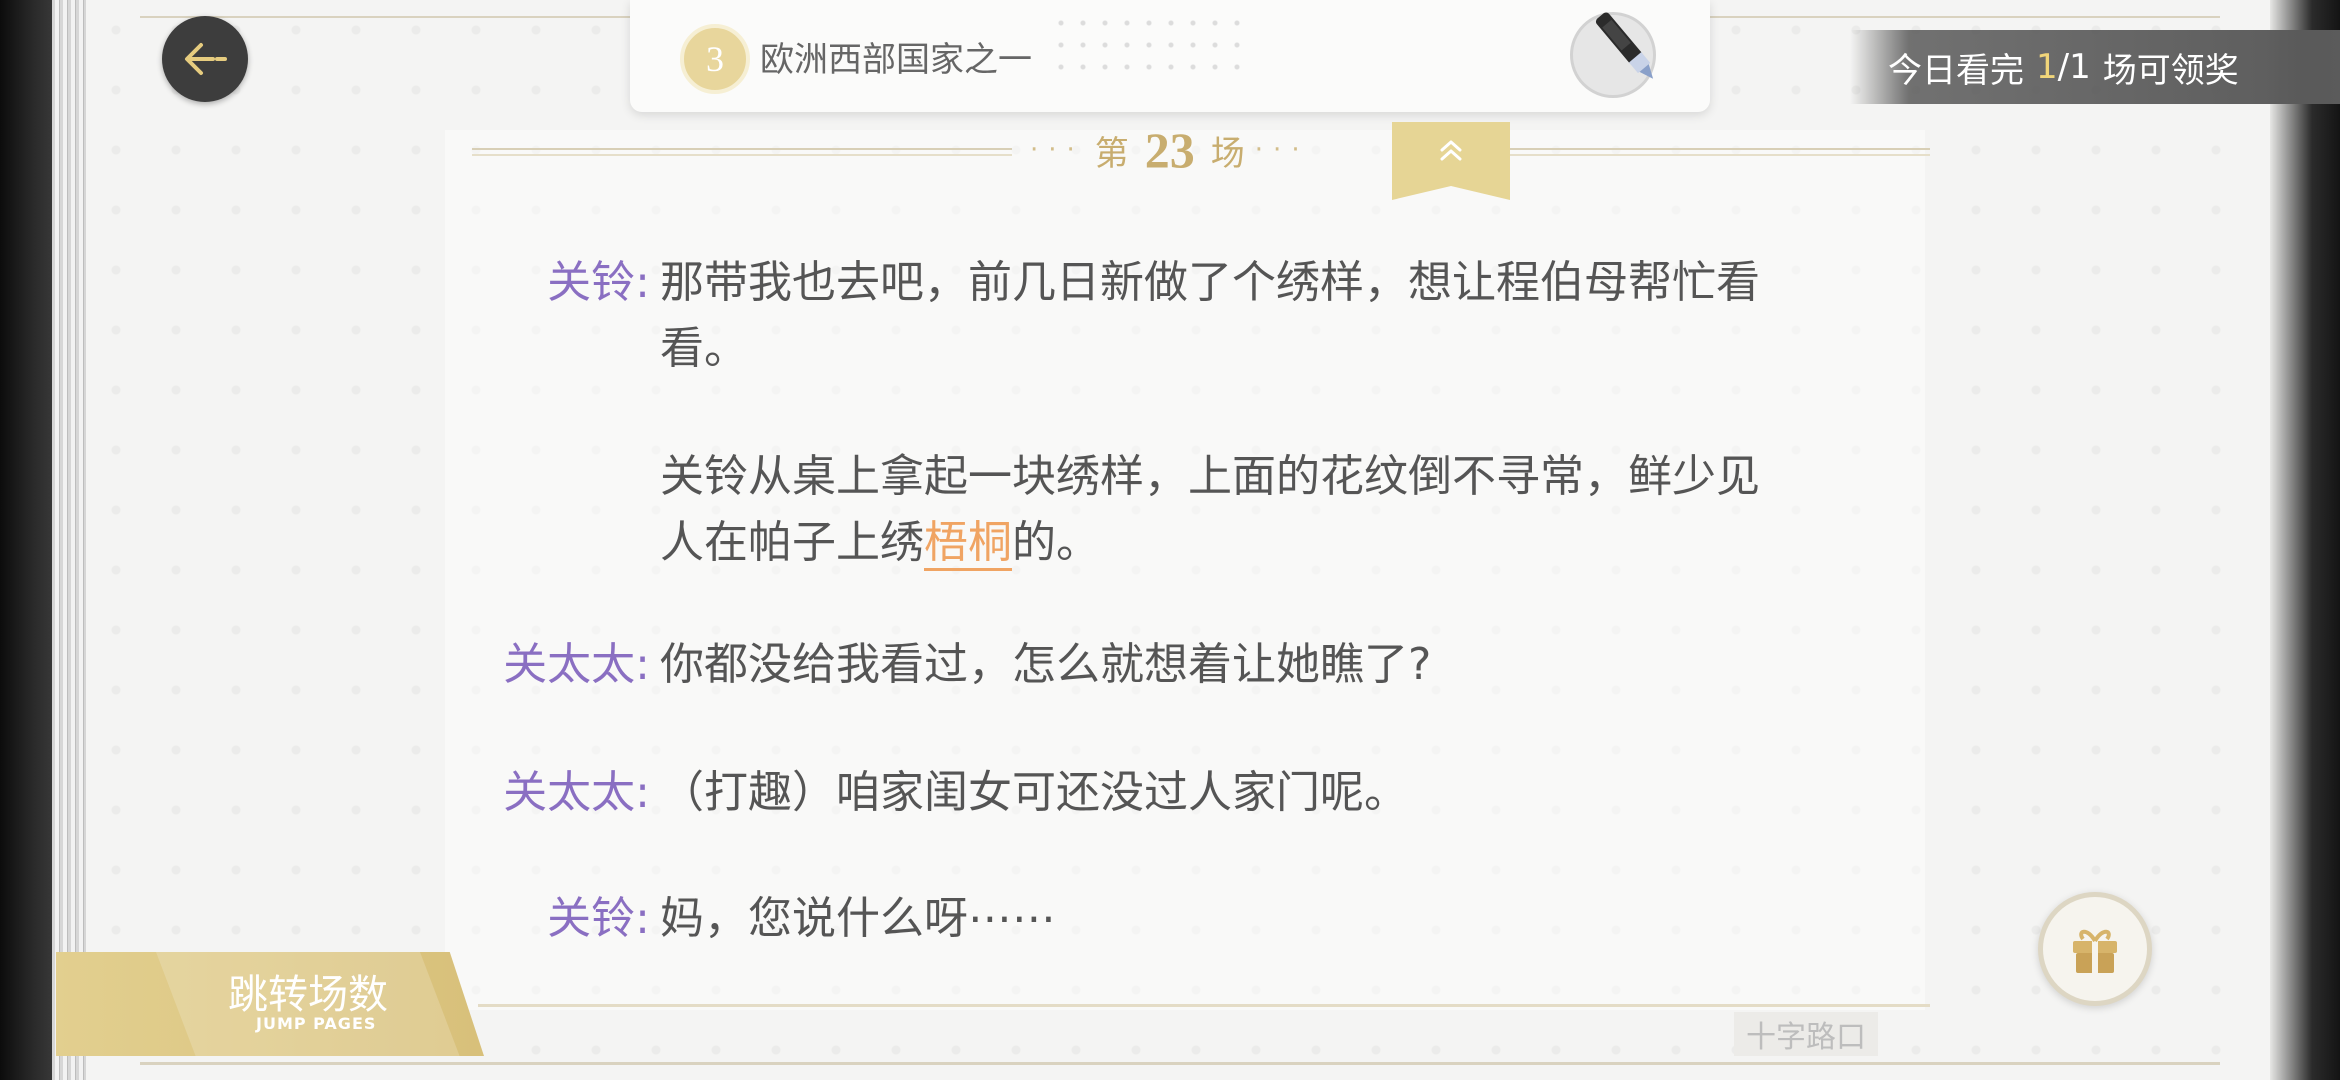  Describe the element at coordinates (2095, 67) in the screenshot. I see `daily-reward-banner: 今日看完 1 /1 场可领奖` at that location.